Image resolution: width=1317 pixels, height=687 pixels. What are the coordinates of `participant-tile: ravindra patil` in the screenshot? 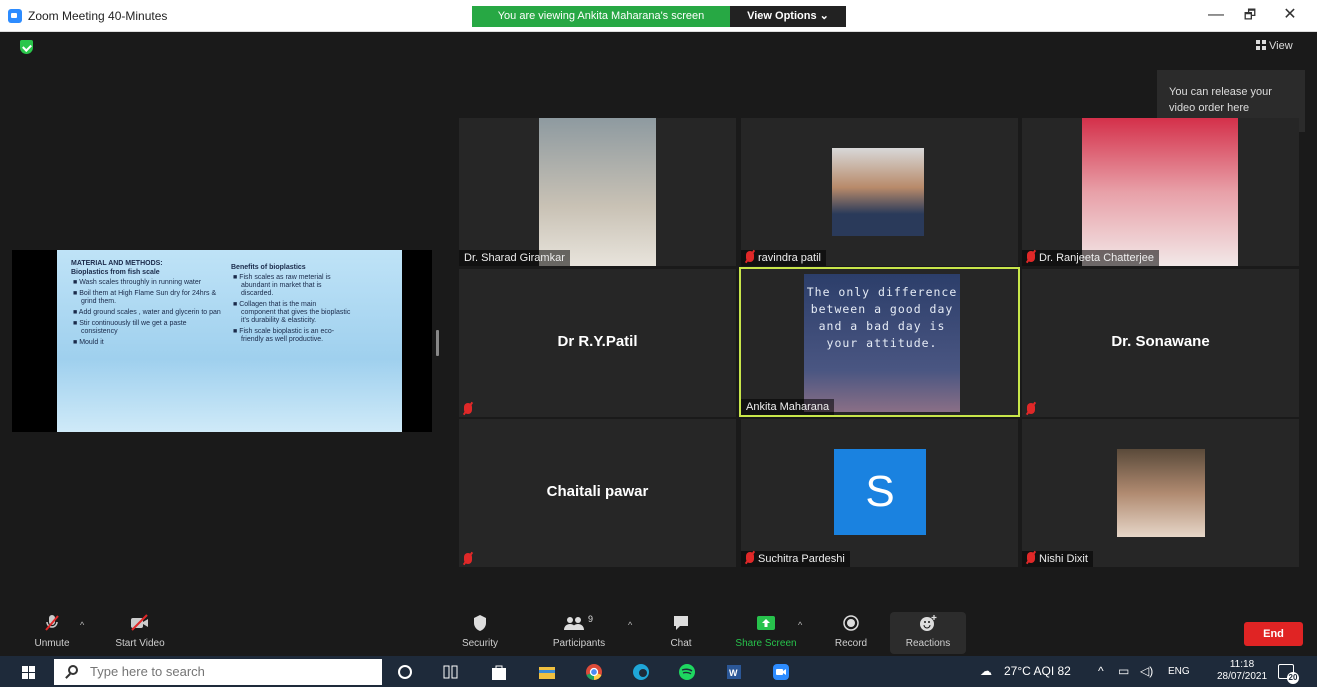 It's located at (879, 192).